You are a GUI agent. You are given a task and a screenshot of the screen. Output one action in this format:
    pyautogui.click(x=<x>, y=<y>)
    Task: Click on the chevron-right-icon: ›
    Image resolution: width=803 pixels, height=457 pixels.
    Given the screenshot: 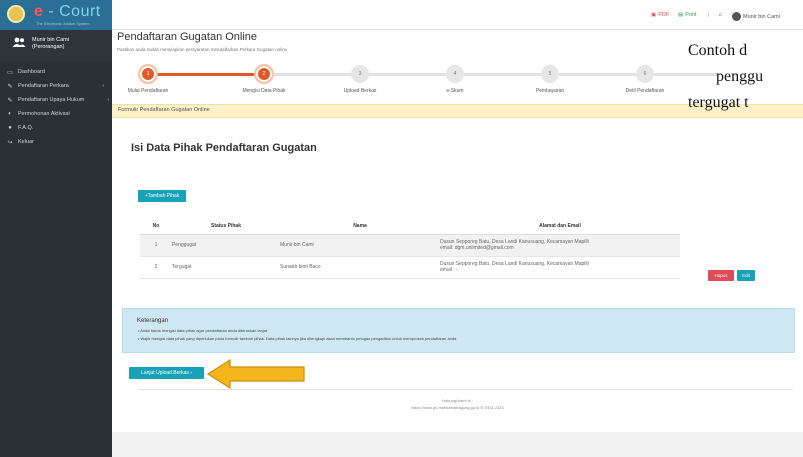 What is the action you would take?
    pyautogui.click(x=191, y=373)
    